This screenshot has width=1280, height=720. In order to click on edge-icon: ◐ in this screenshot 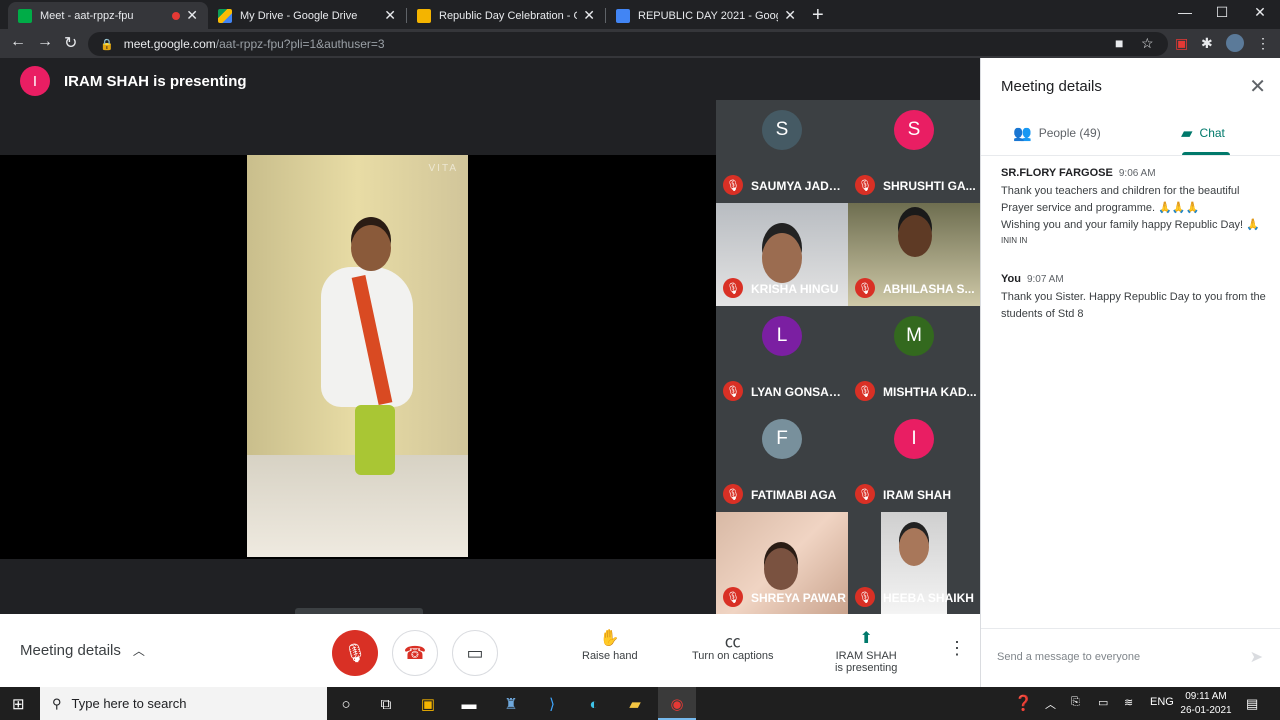, I will do `click(594, 704)`.